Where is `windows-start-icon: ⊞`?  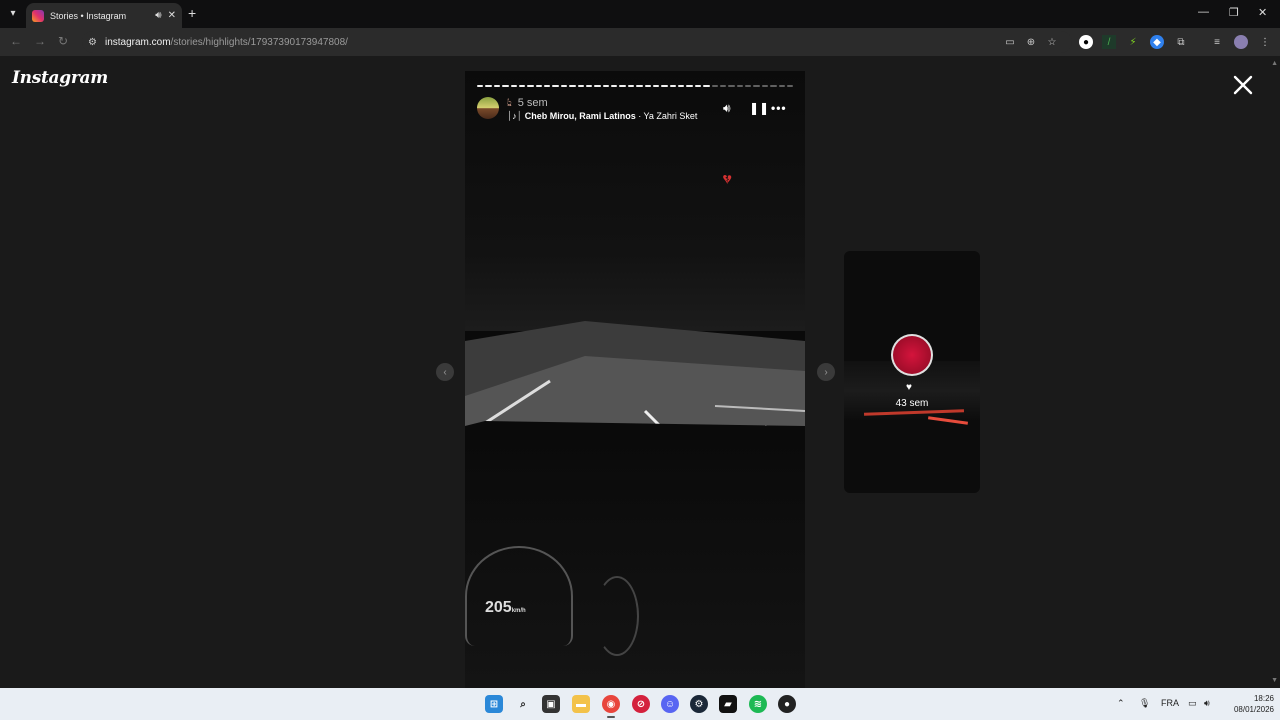
windows-start-icon: ⊞ is located at coordinates (494, 704).